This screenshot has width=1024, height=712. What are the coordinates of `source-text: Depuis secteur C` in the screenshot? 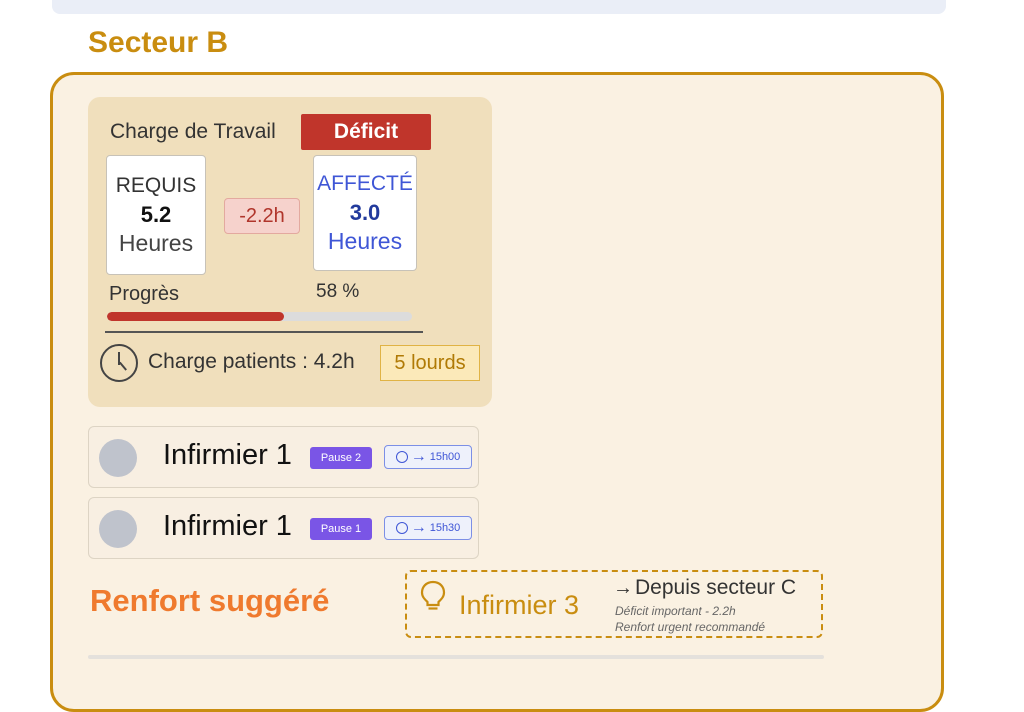 It's located at (716, 587).